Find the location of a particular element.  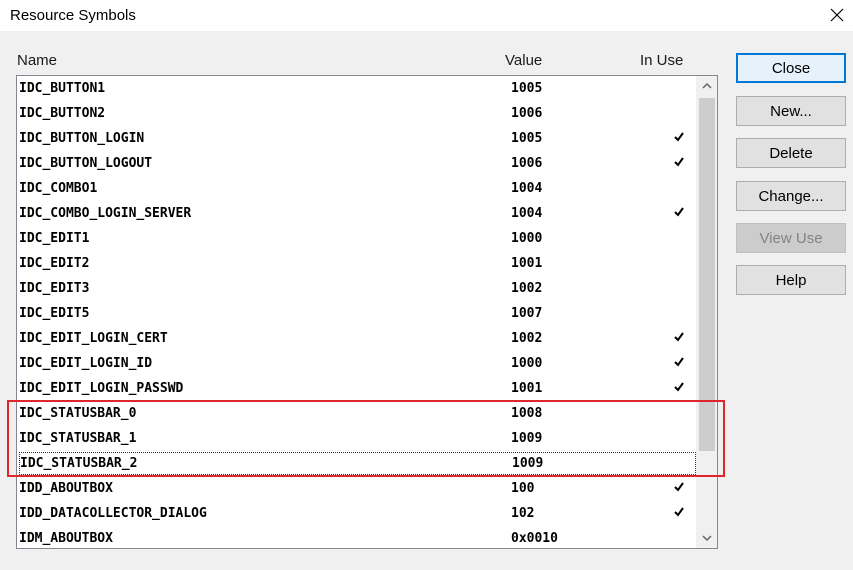

symbol-name: IDC_EDIT2 is located at coordinates (54, 263).